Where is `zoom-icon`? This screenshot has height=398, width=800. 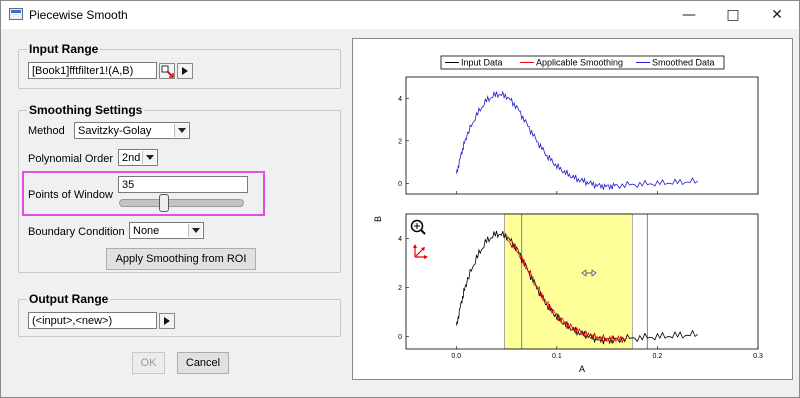
zoom-icon is located at coordinates (418, 227).